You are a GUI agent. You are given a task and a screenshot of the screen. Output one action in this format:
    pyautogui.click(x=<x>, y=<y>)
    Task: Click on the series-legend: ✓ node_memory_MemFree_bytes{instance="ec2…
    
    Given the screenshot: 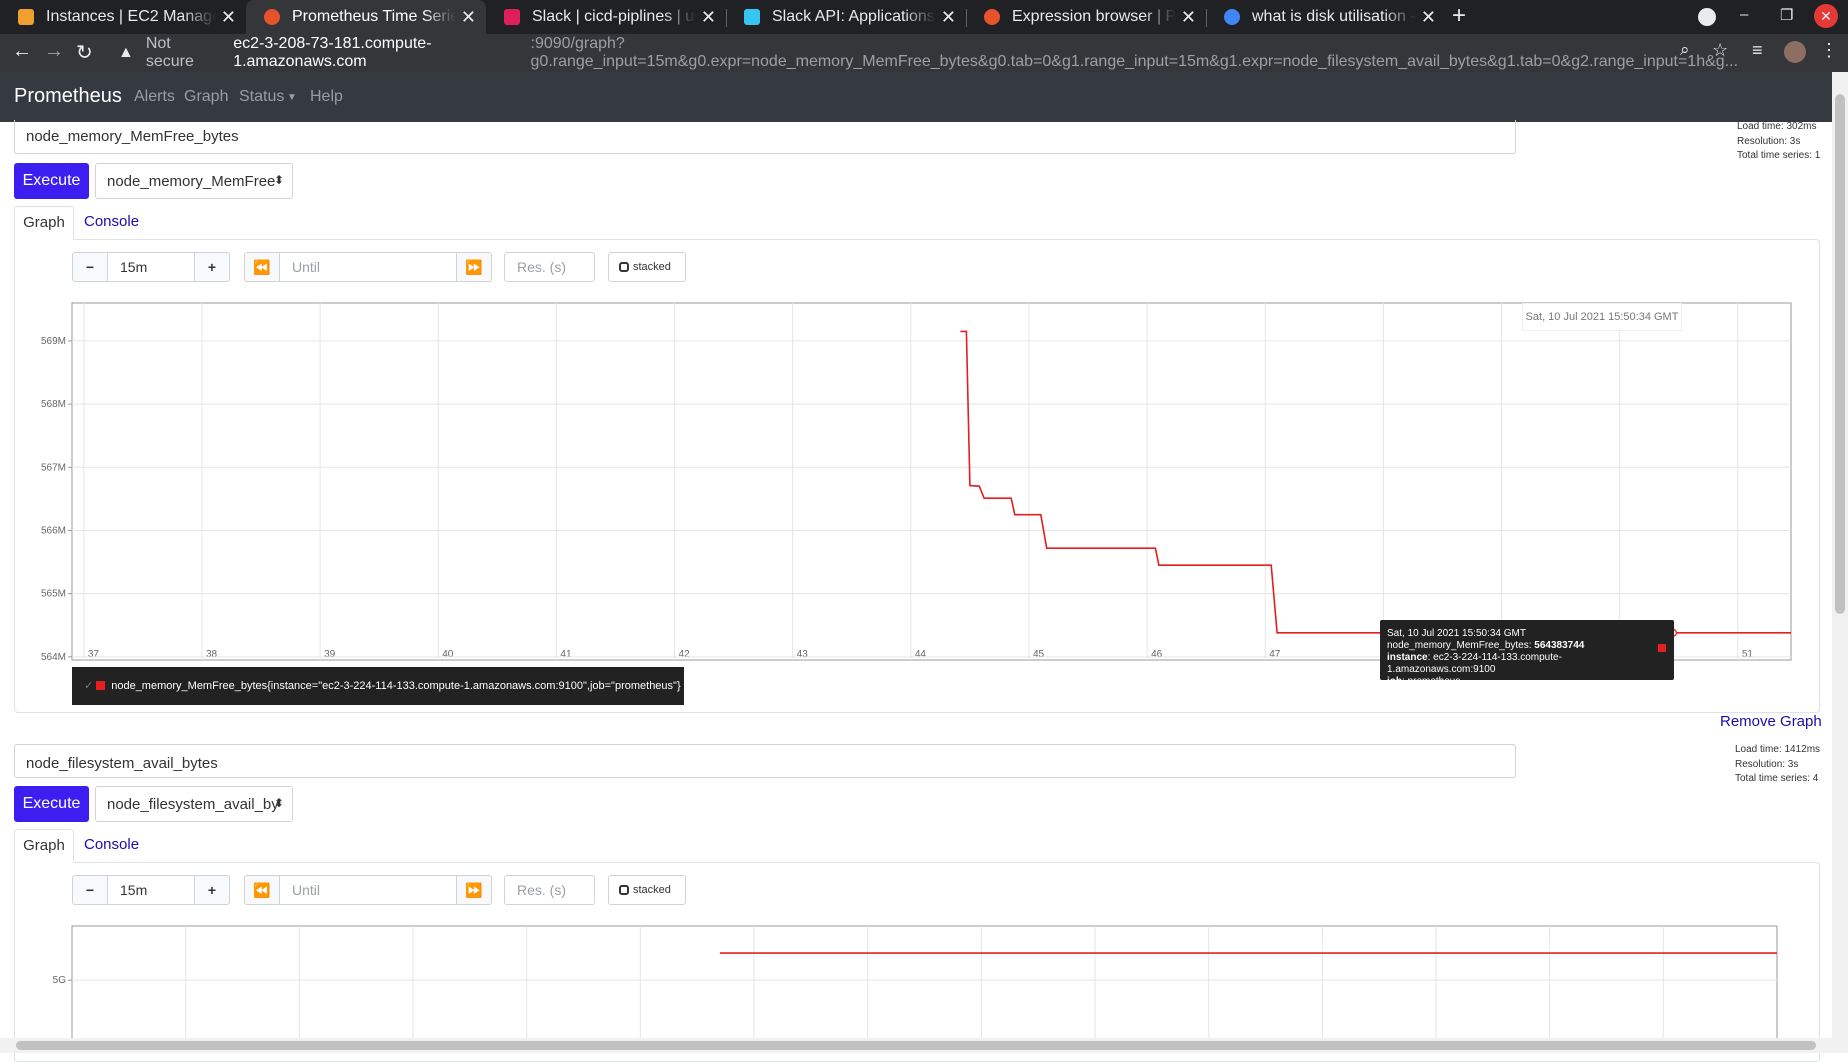 What is the action you would take?
    pyautogui.click(x=378, y=686)
    